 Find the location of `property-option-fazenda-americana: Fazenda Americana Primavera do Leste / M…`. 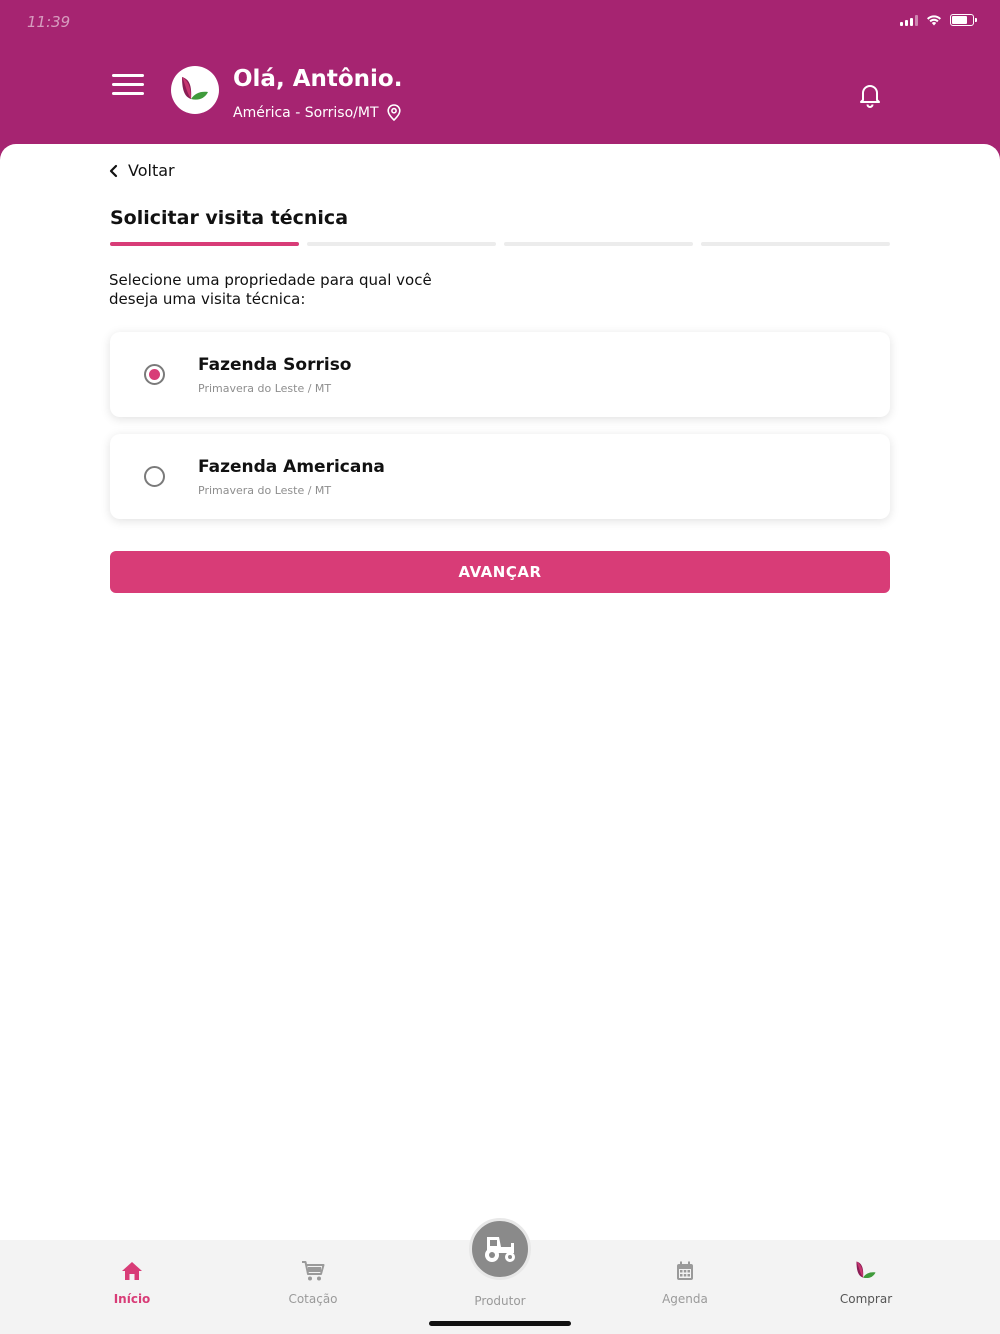

property-option-fazenda-americana: Fazenda Americana Primavera do Leste / M… is located at coordinates (500, 476).